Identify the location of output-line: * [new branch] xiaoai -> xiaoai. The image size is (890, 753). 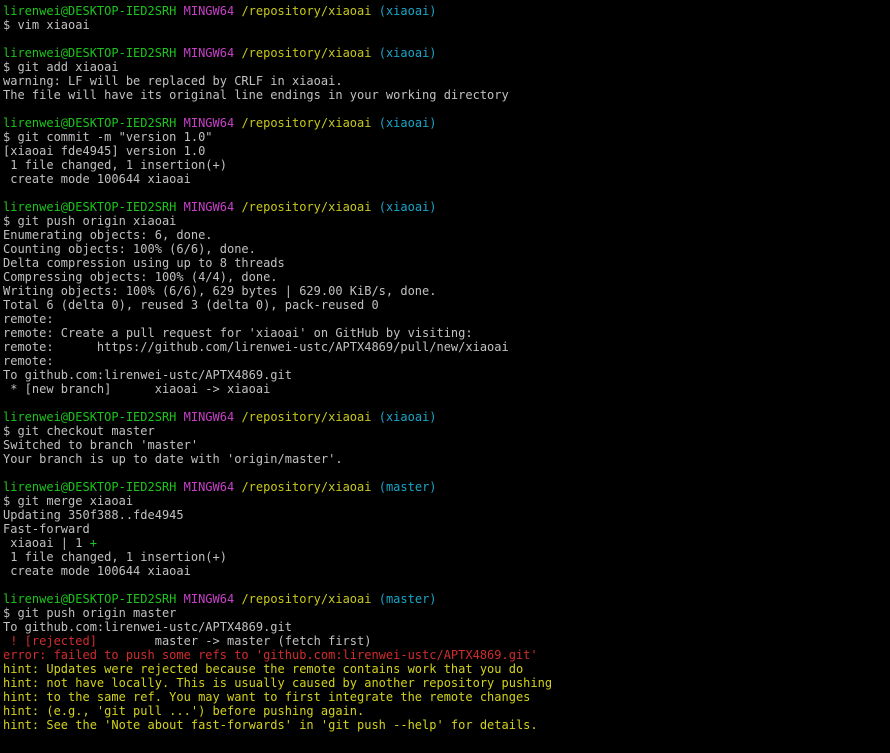
(137, 389).